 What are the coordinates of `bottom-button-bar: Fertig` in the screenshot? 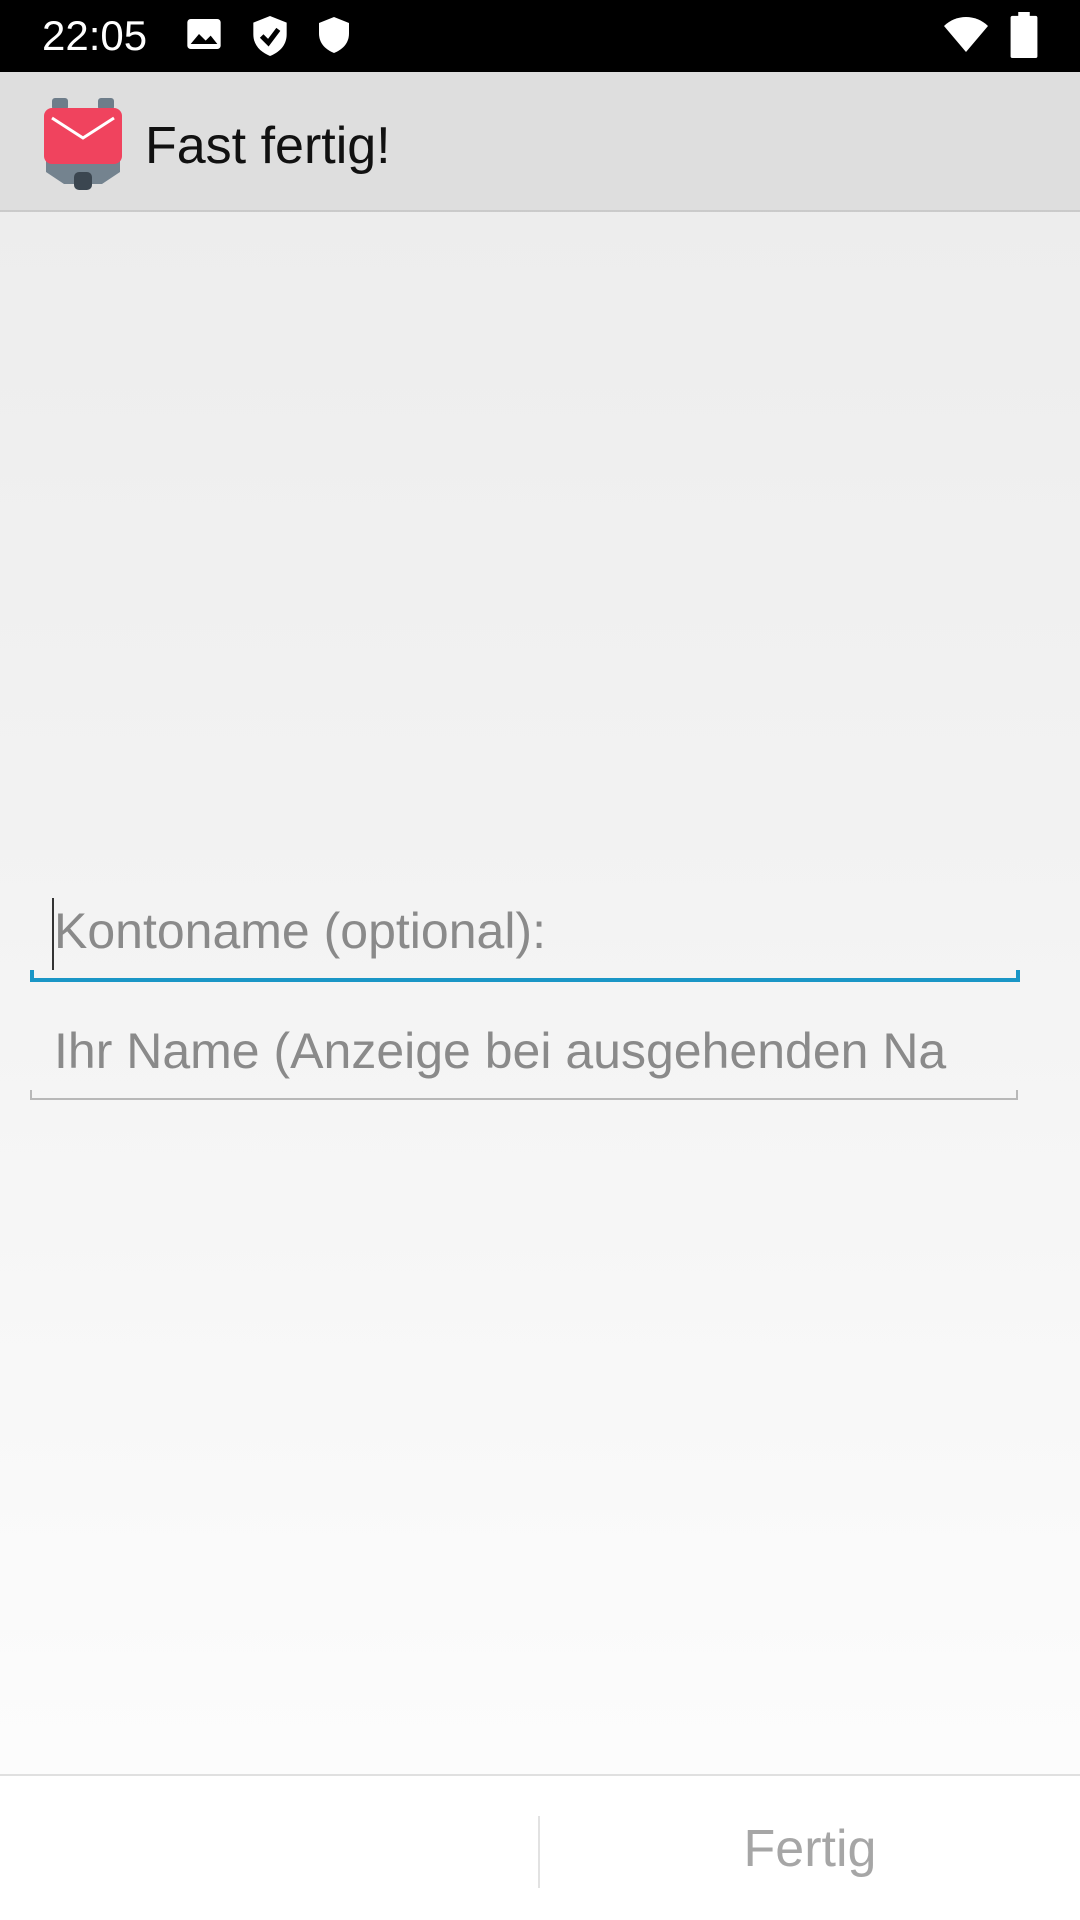 It's located at (540, 1847).